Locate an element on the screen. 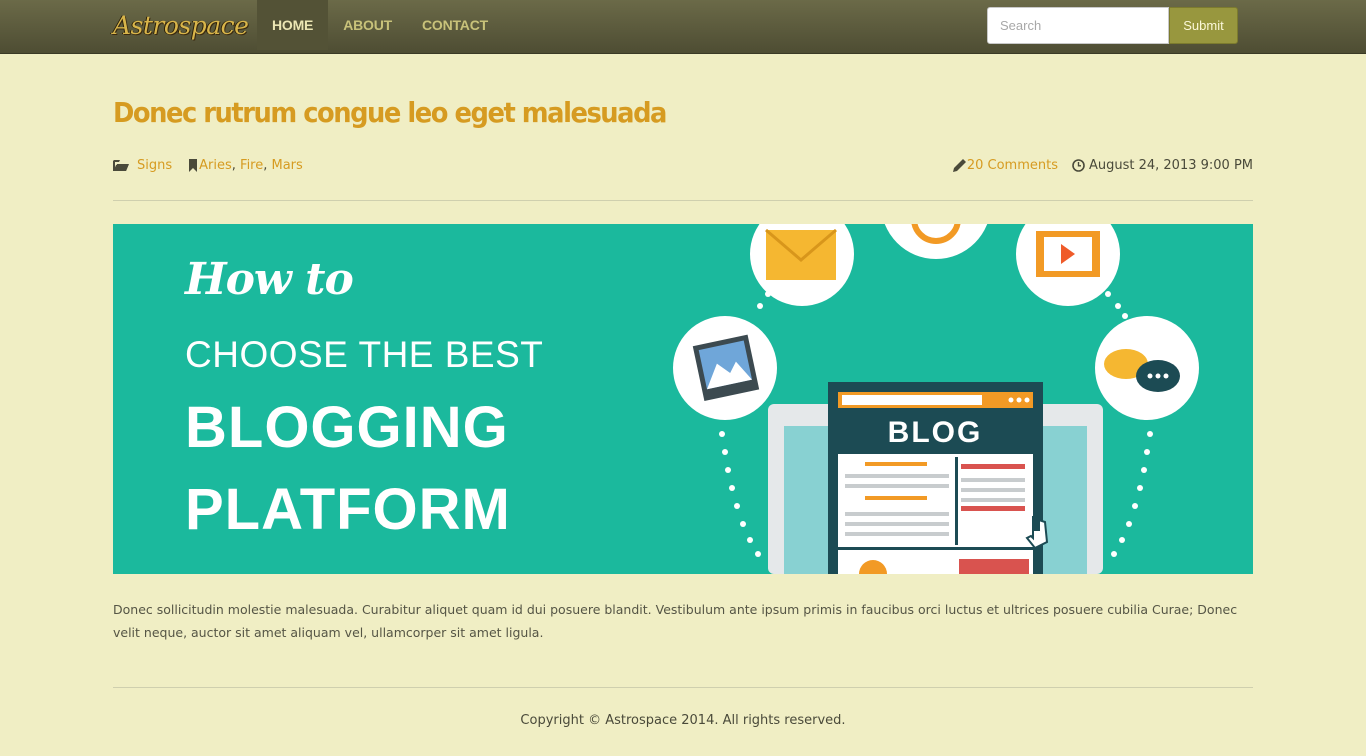 The height and width of the screenshot is (756, 1366). main-nav: HOME ABOUT CONTACT is located at coordinates (380, 25).